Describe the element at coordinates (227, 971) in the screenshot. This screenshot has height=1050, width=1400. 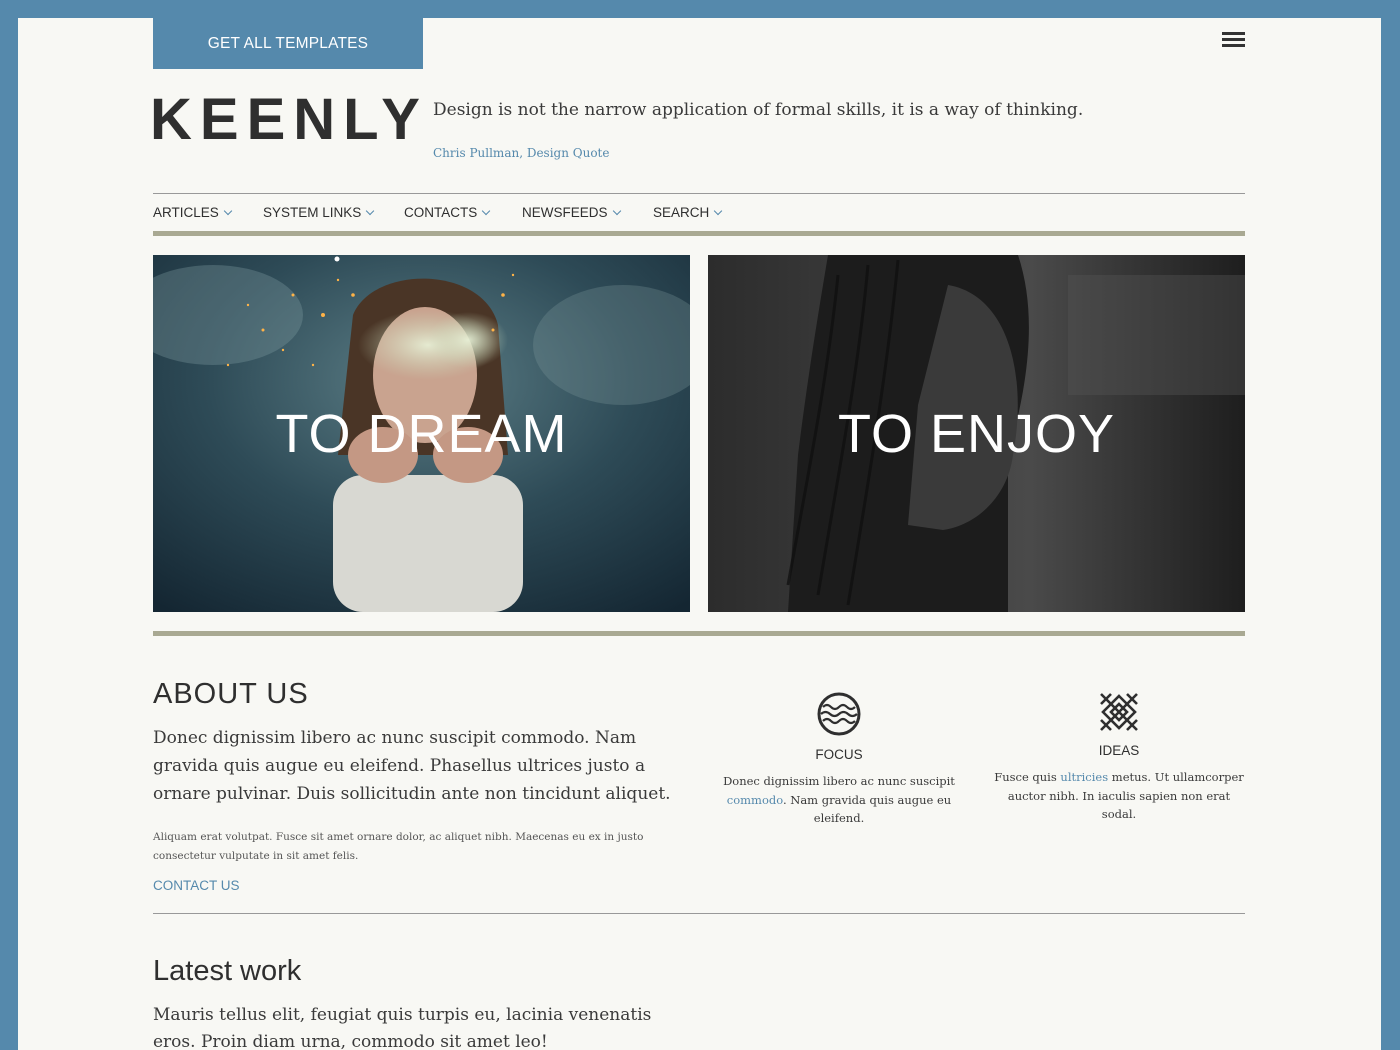
I see `latest-work-heading: Latest work` at that location.